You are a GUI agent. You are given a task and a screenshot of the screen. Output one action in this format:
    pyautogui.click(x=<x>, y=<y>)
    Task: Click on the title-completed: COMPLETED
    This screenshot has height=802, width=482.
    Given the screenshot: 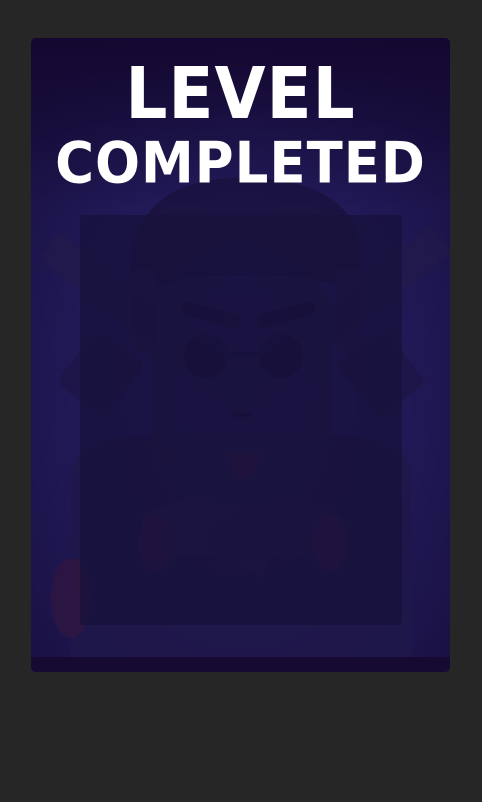 What is the action you would take?
    pyautogui.click(x=240, y=163)
    